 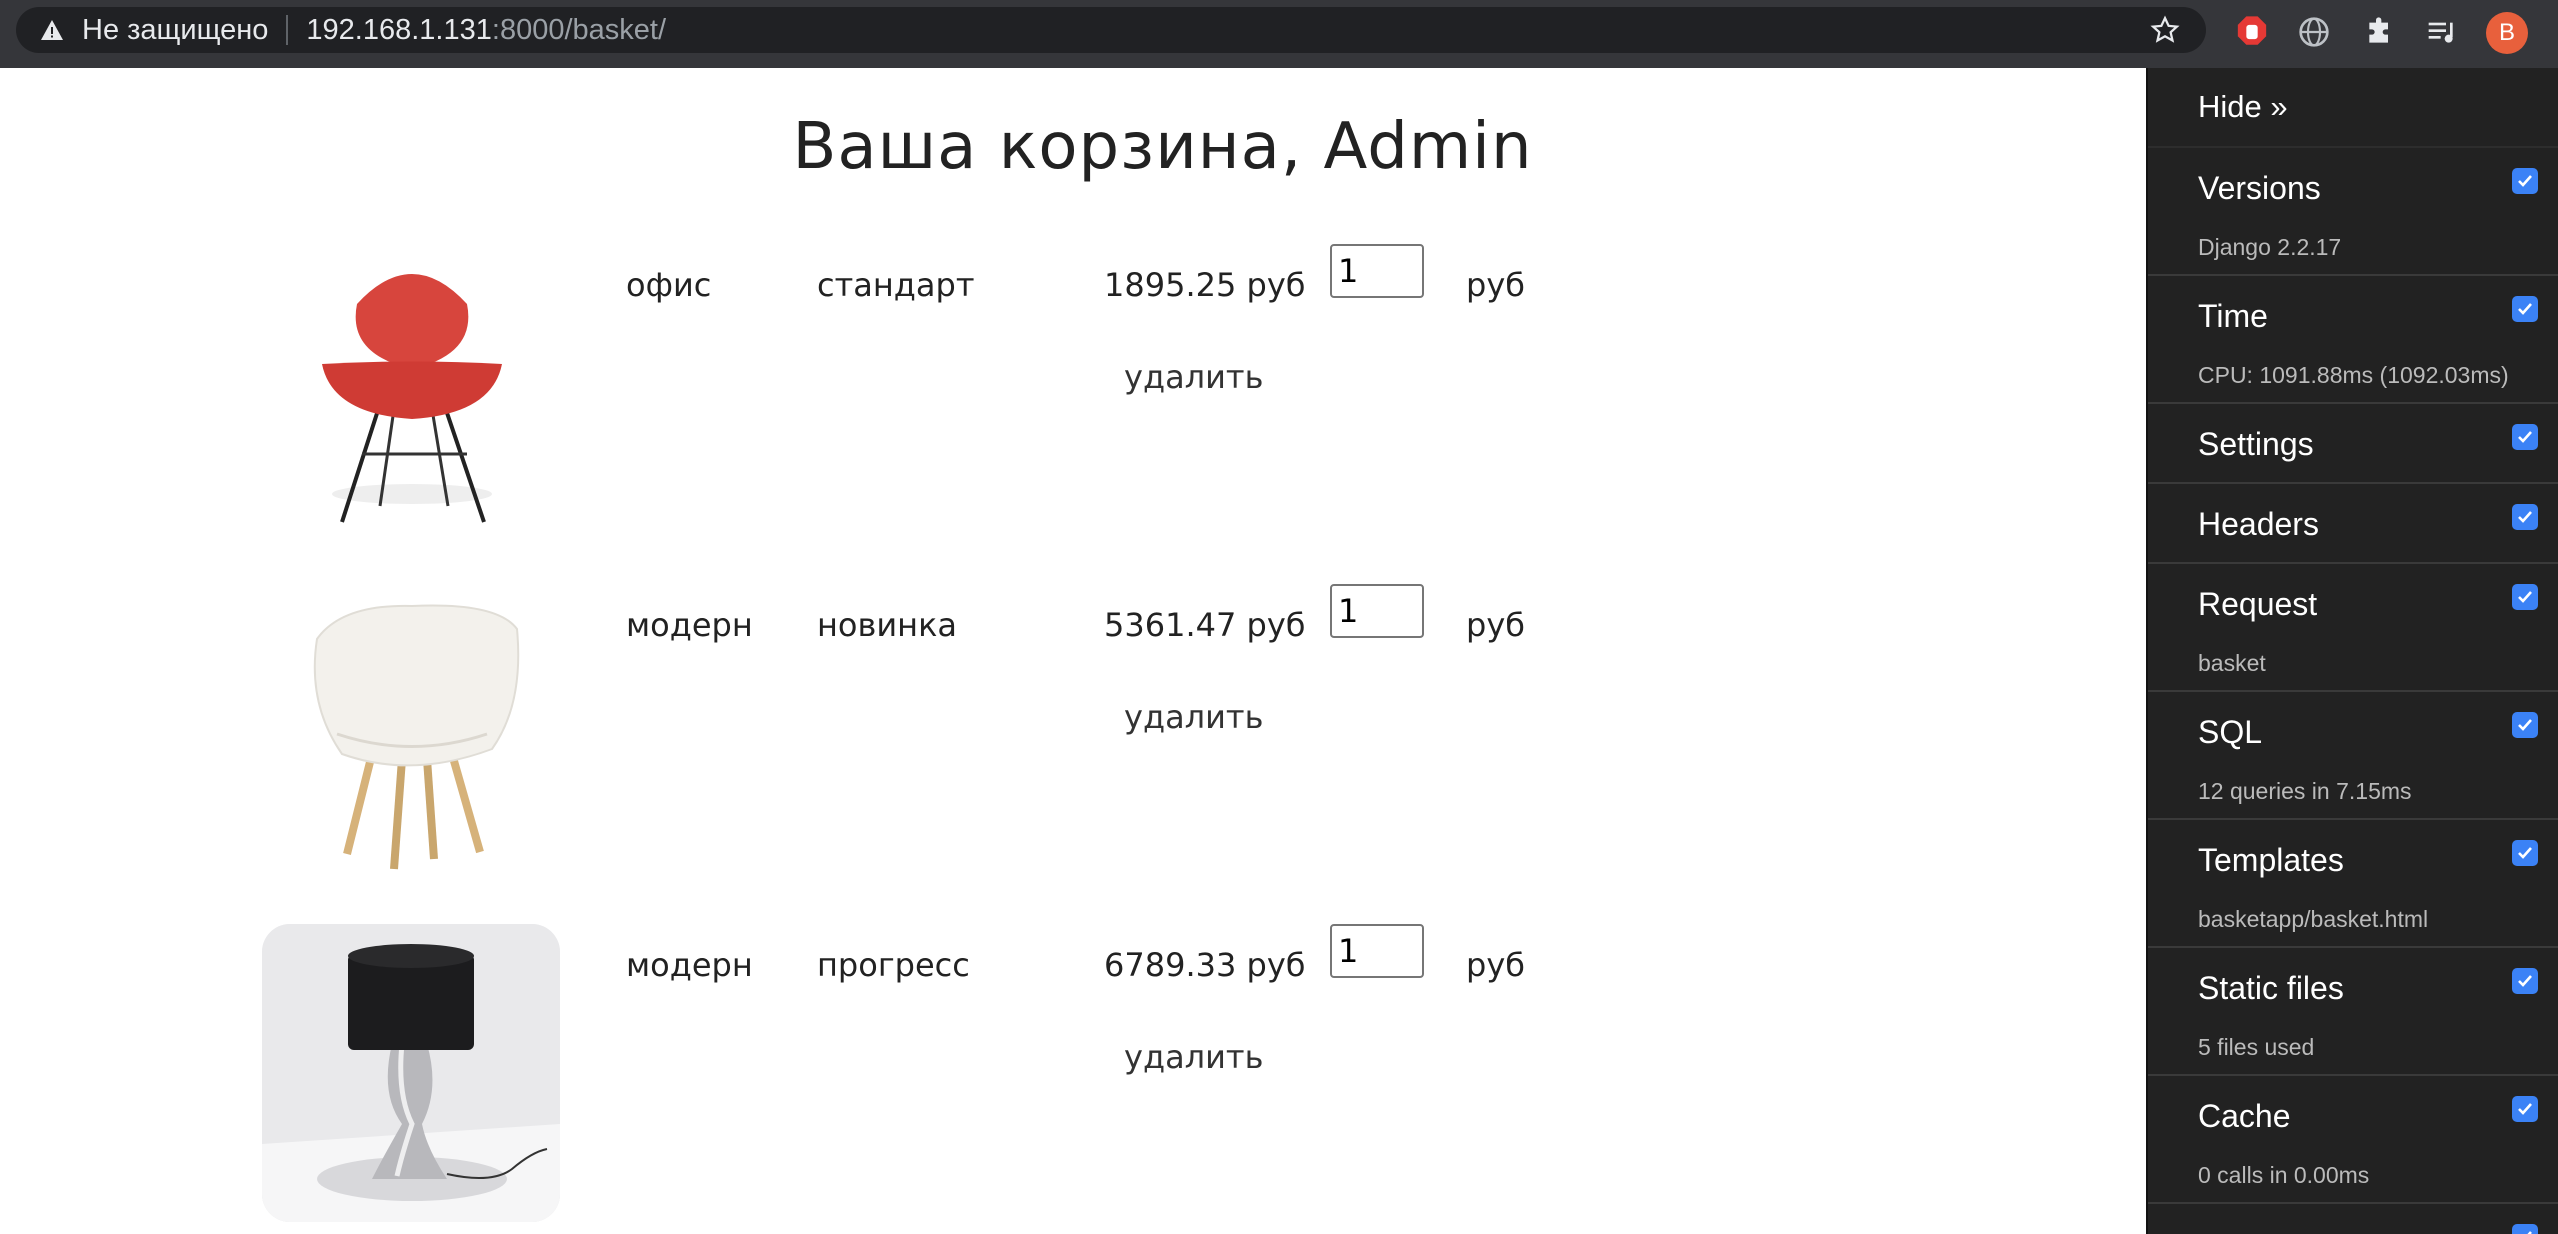 I want to click on security-label: Не защищено, so click(x=175, y=30).